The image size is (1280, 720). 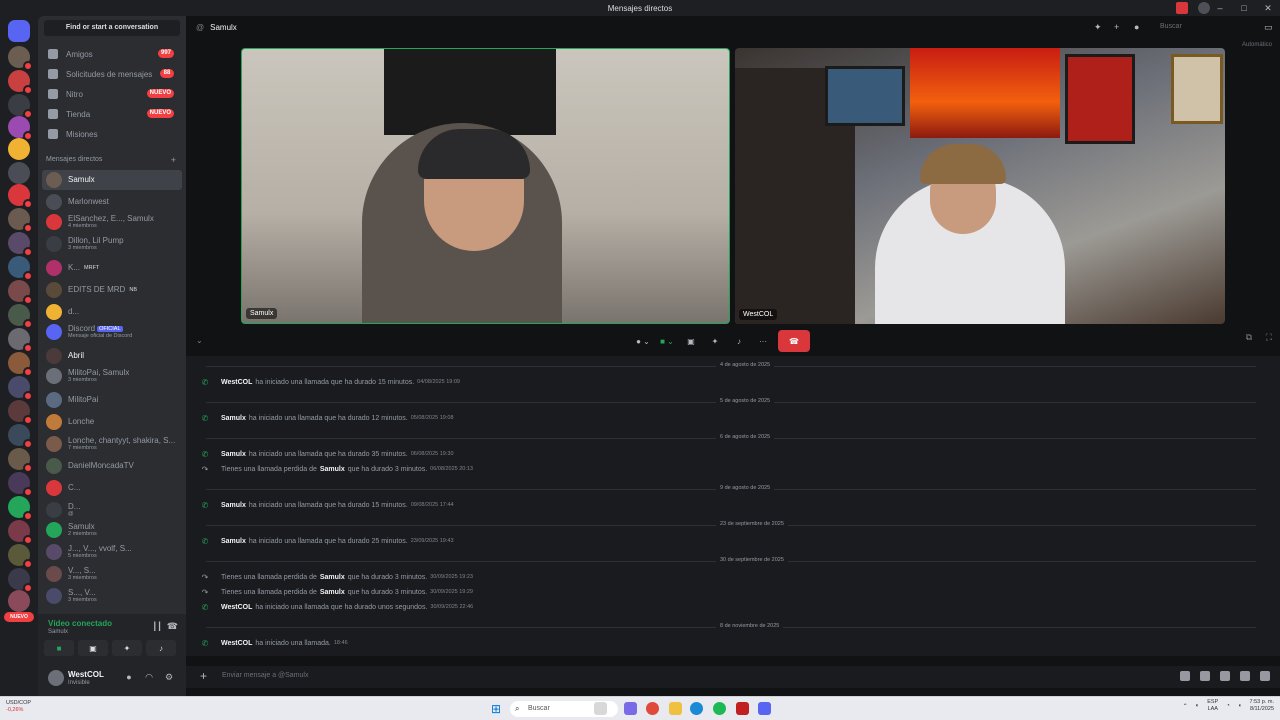 I want to click on settings-gear-icon: ⚙, so click(x=169, y=677).